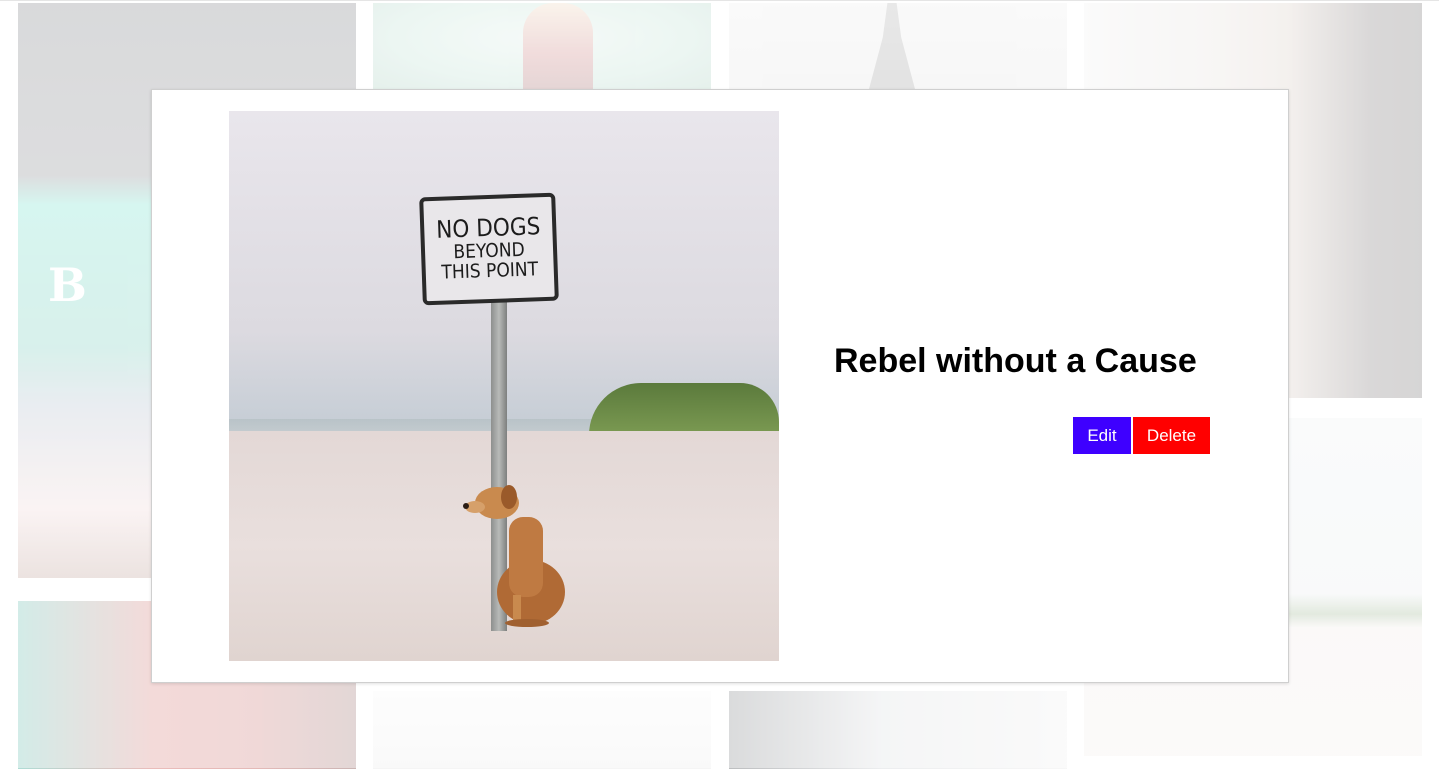 The width and height of the screenshot is (1439, 769). Describe the element at coordinates (527, 623) in the screenshot. I see `dog-tail` at that location.